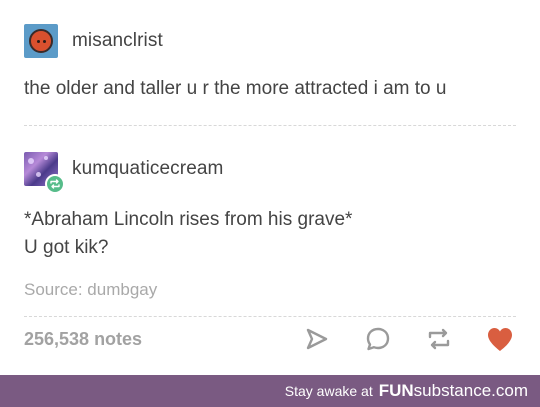  What do you see at coordinates (396, 390) in the screenshot?
I see `banner-brand-bold: FUN` at bounding box center [396, 390].